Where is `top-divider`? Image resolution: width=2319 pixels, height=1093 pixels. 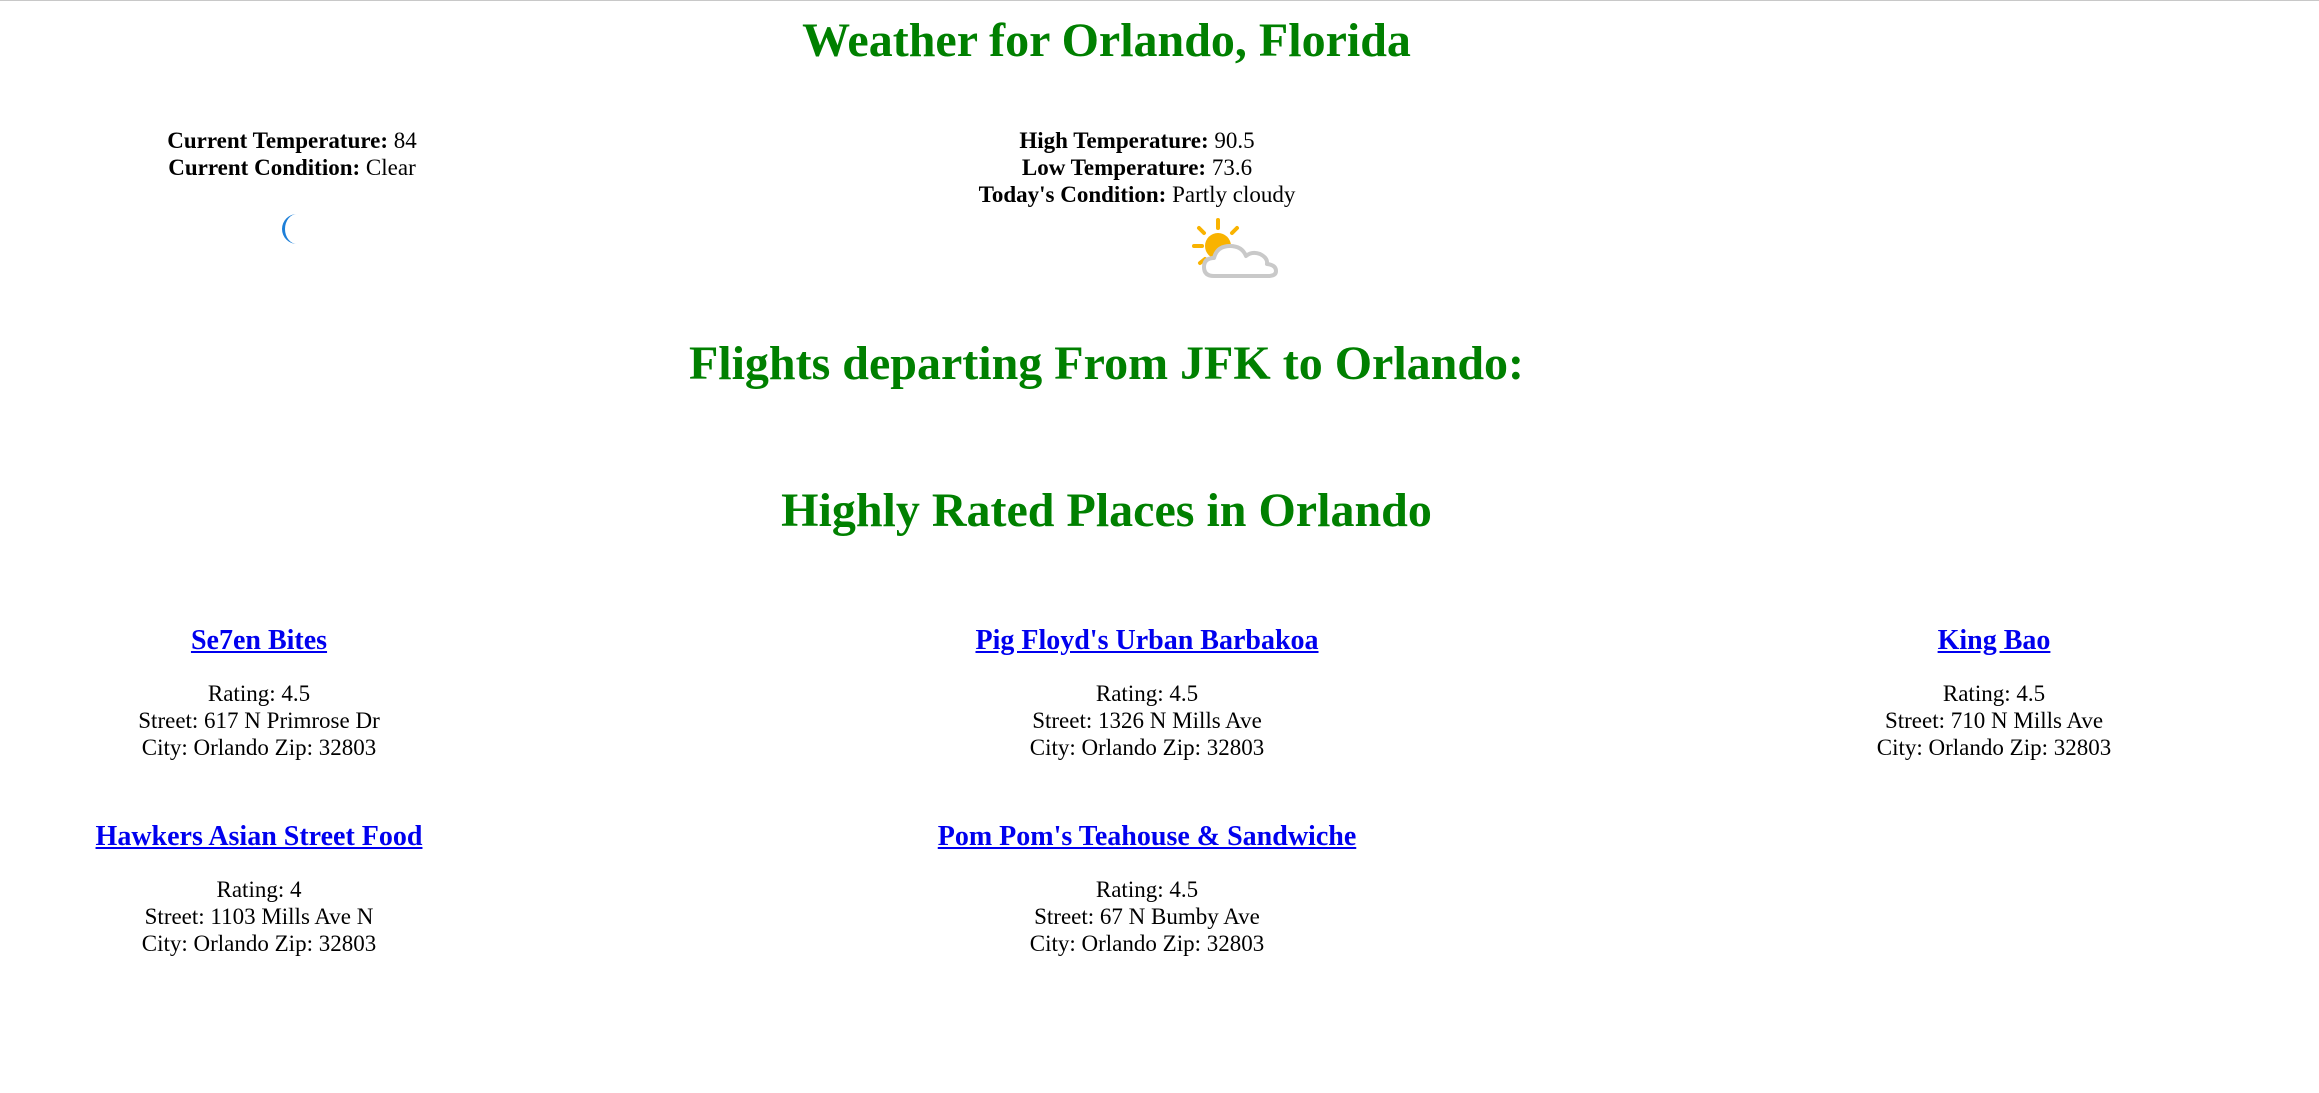 top-divider is located at coordinates (1159, 0).